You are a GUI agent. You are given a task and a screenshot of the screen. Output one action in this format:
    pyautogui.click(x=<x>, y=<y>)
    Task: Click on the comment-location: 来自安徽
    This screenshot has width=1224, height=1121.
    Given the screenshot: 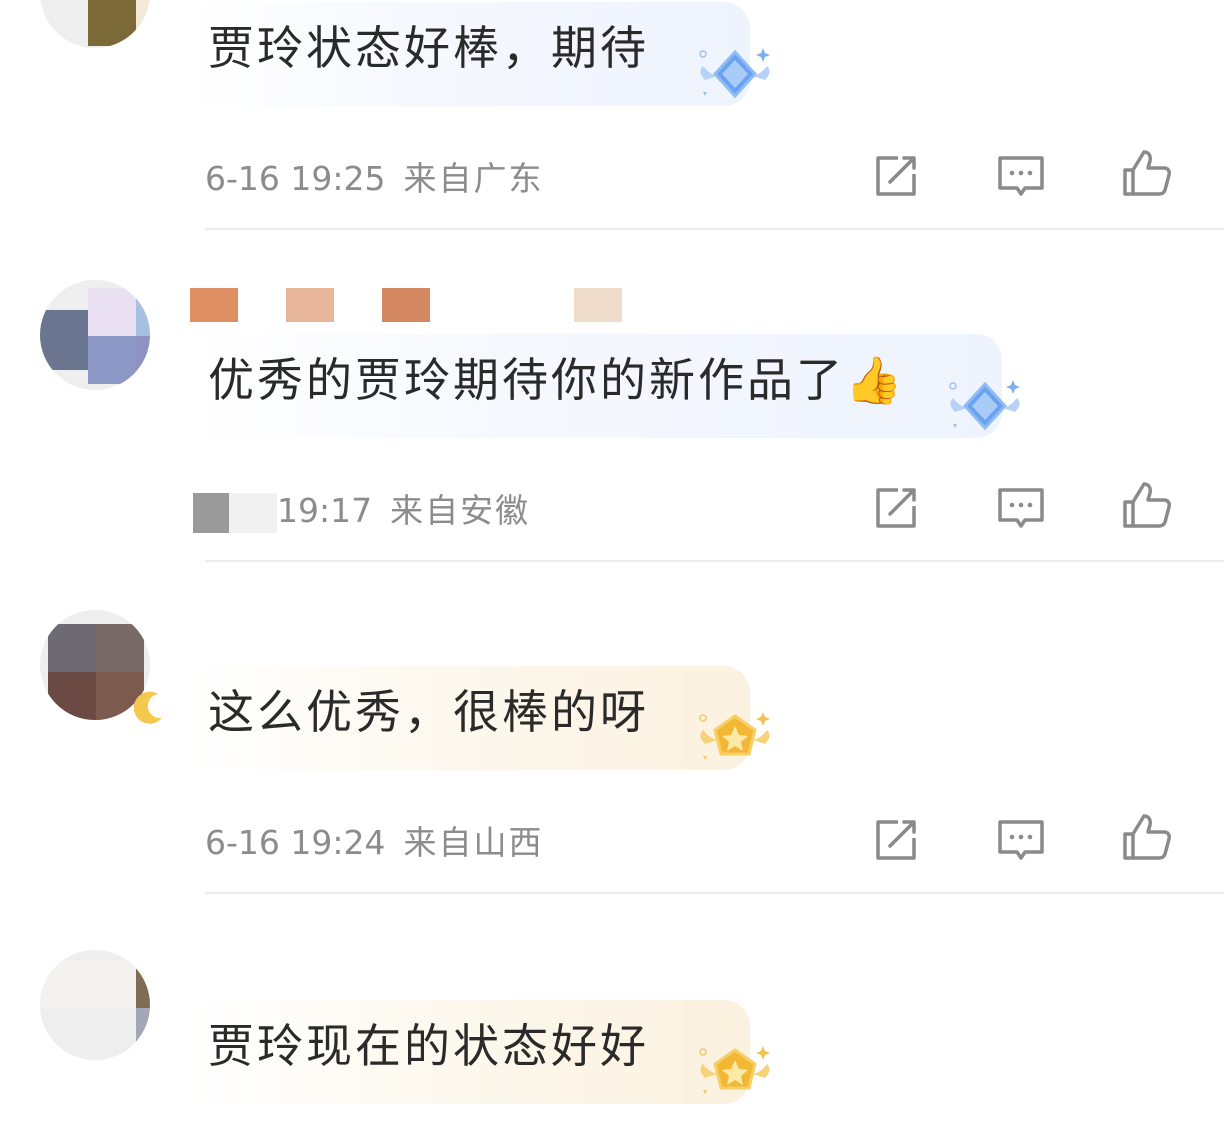 What is the action you would take?
    pyautogui.click(x=460, y=510)
    